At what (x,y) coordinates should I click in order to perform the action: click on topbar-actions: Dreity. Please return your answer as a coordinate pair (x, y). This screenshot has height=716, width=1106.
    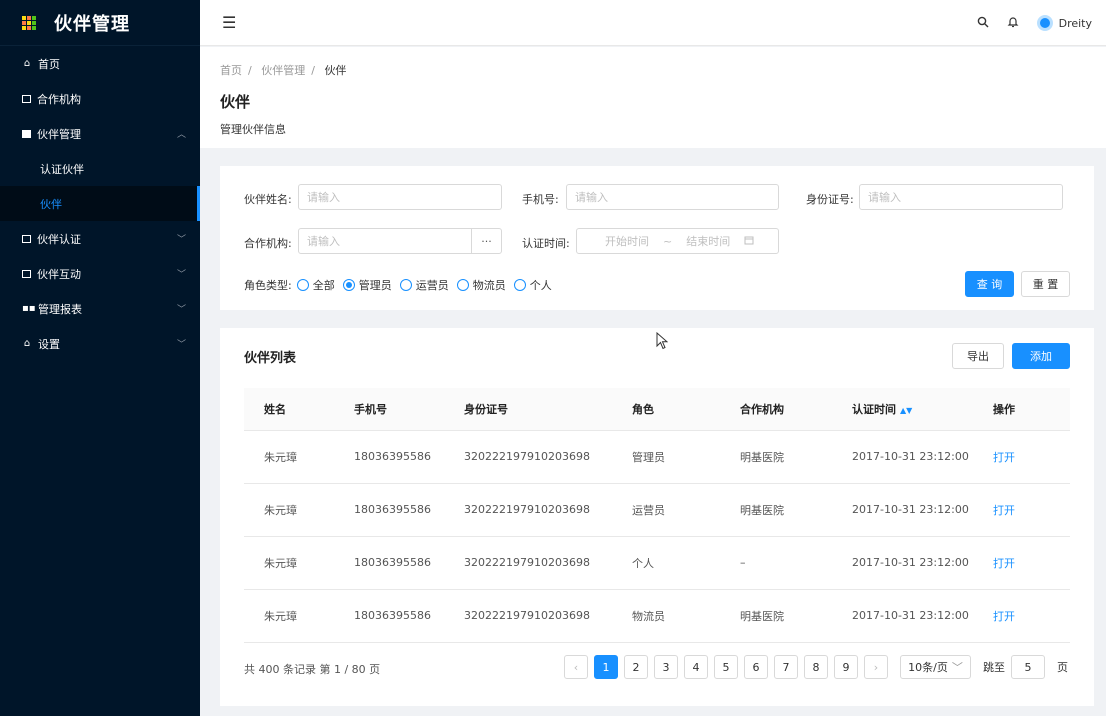
    Looking at the image, I should click on (1034, 23).